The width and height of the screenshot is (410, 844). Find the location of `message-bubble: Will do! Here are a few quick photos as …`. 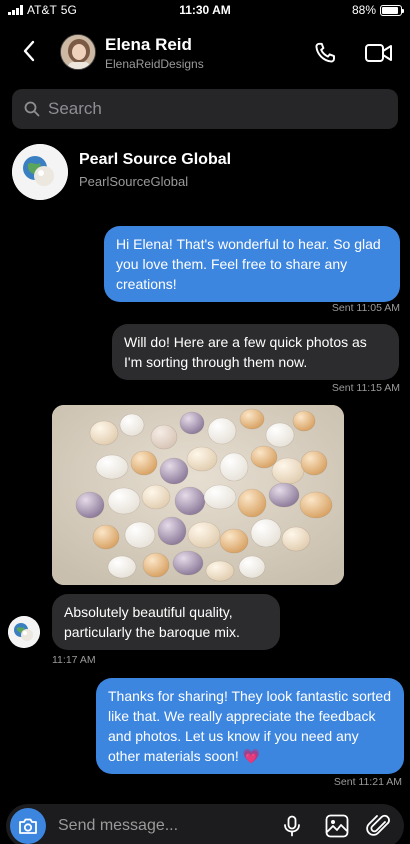

message-bubble: Will do! Here are a few quick photos as … is located at coordinates (255, 352).